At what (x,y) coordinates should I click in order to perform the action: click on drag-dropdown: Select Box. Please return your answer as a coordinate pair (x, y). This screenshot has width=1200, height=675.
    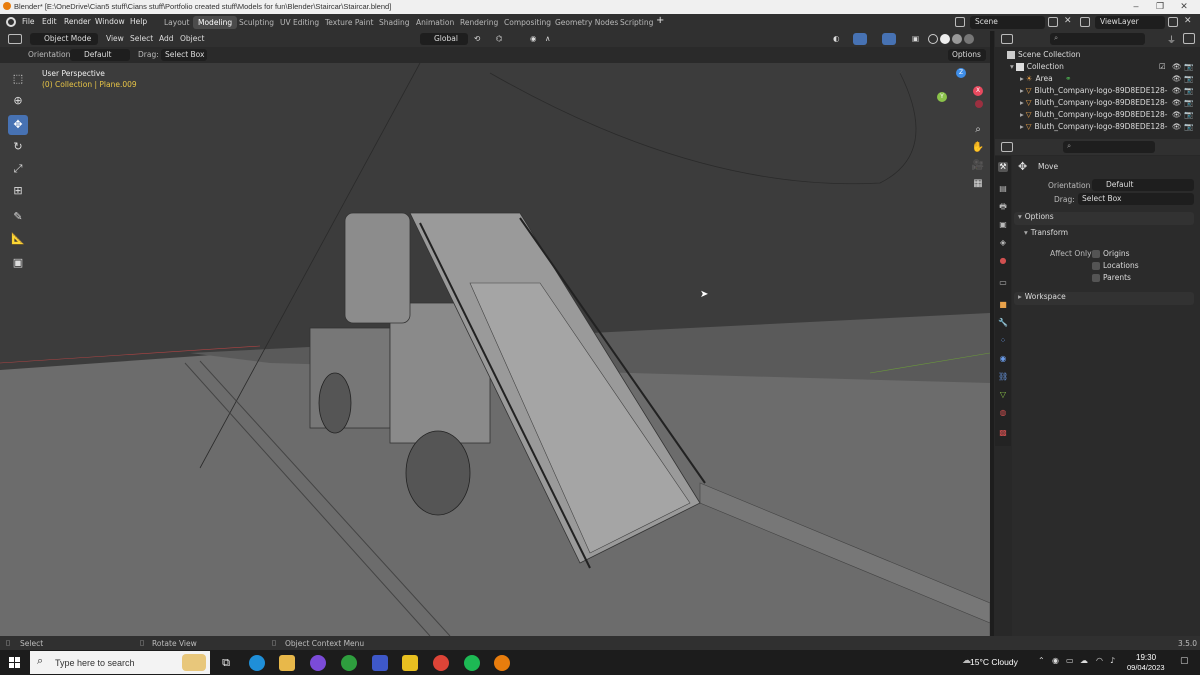
    Looking at the image, I should click on (184, 55).